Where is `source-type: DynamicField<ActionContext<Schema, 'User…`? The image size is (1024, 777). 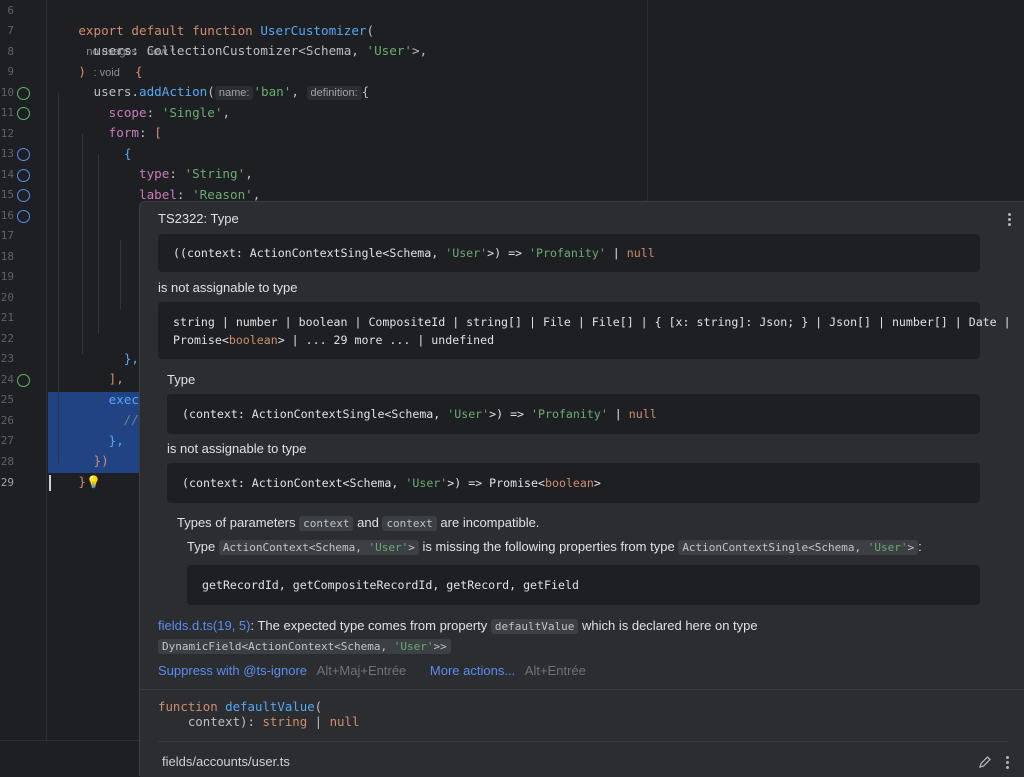
source-type: DynamicField<ActionContext<Schema, 'User… is located at coordinates (304, 646).